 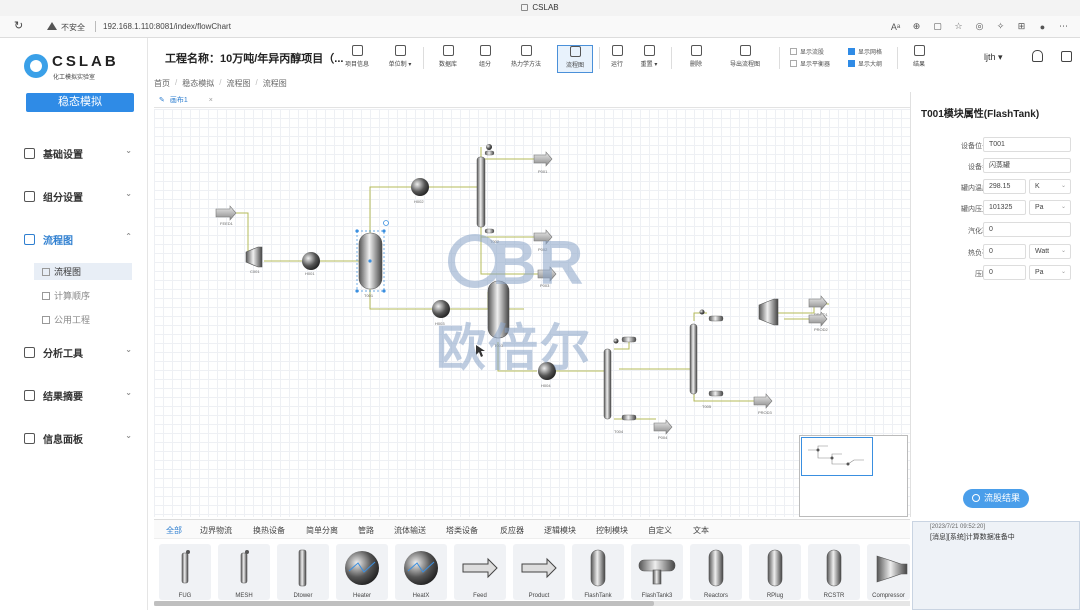 I want to click on reset-button: 重置 ▾, so click(x=649, y=59).